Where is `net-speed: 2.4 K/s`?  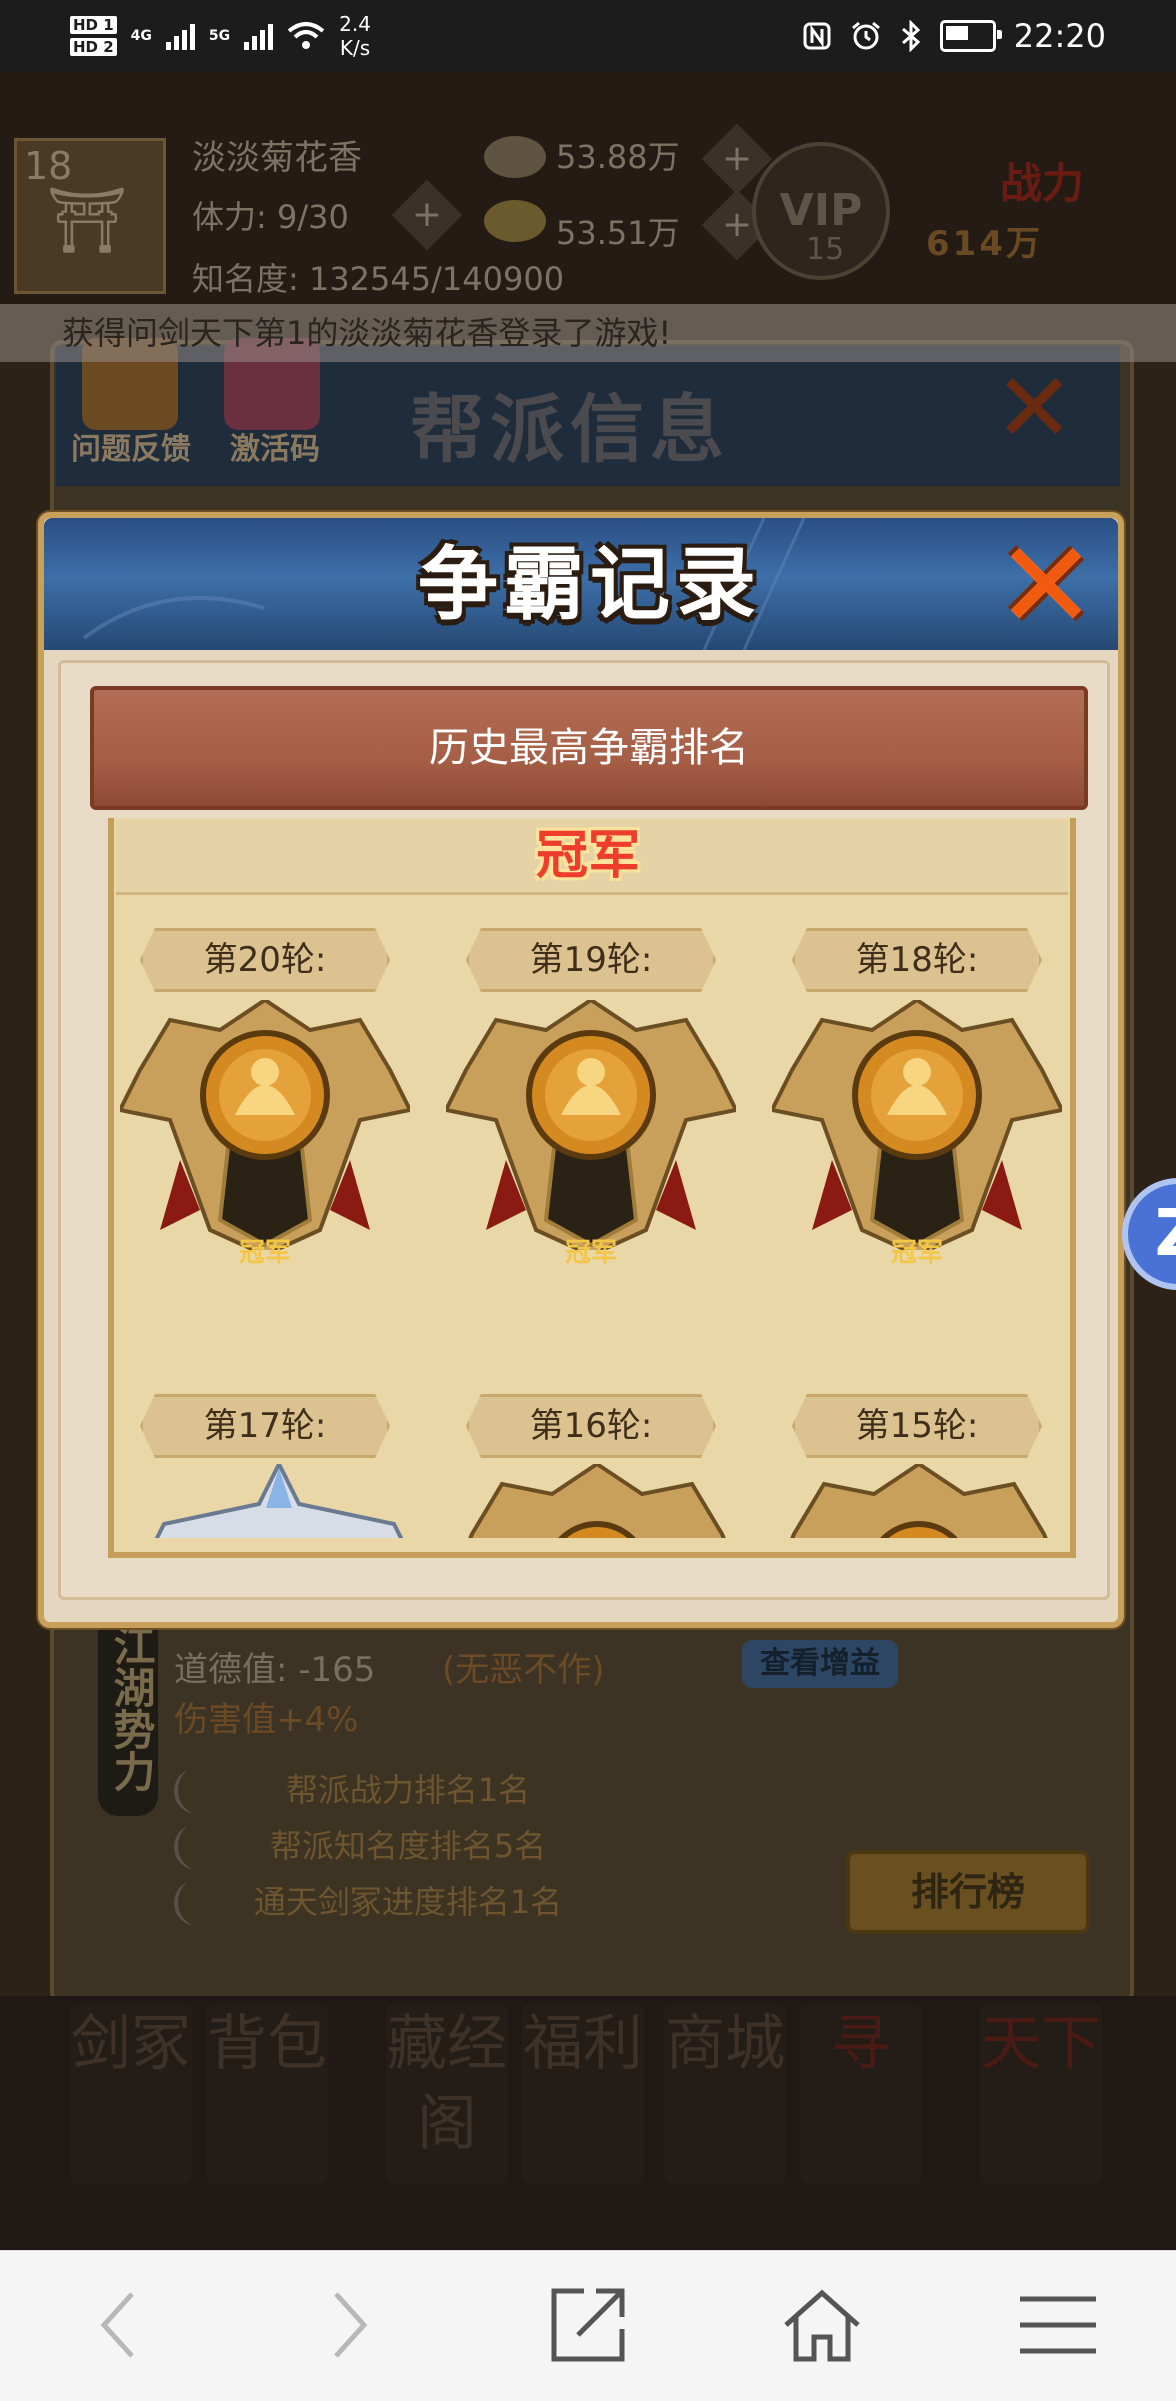 net-speed: 2.4 K/s is located at coordinates (355, 36).